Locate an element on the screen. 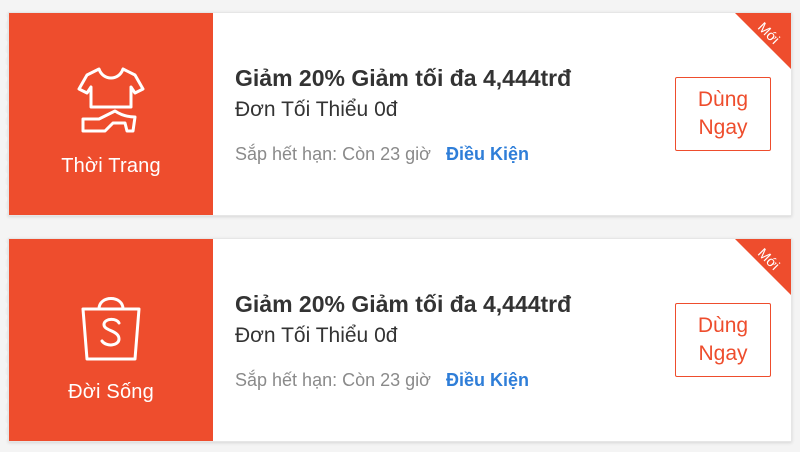  voucher-category-panel: Thời Trang is located at coordinates (108, 114).